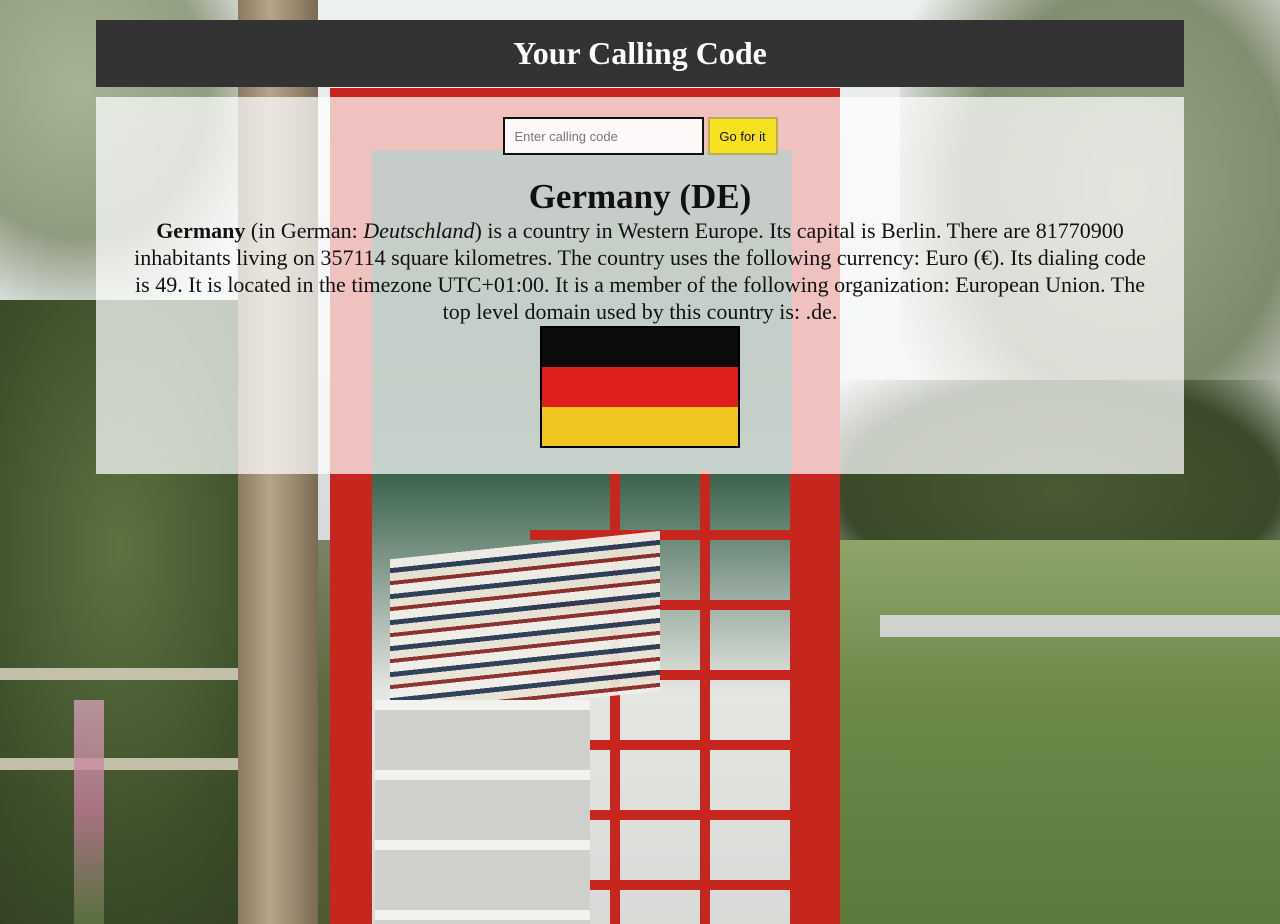 This screenshot has height=924, width=1280. I want to click on page-header: Your Calling Code, so click(640, 53).